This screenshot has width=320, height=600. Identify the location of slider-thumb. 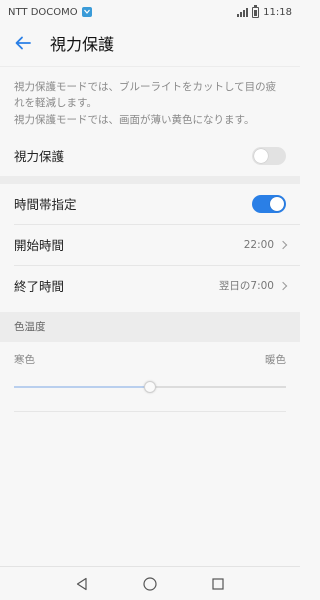
(150, 386).